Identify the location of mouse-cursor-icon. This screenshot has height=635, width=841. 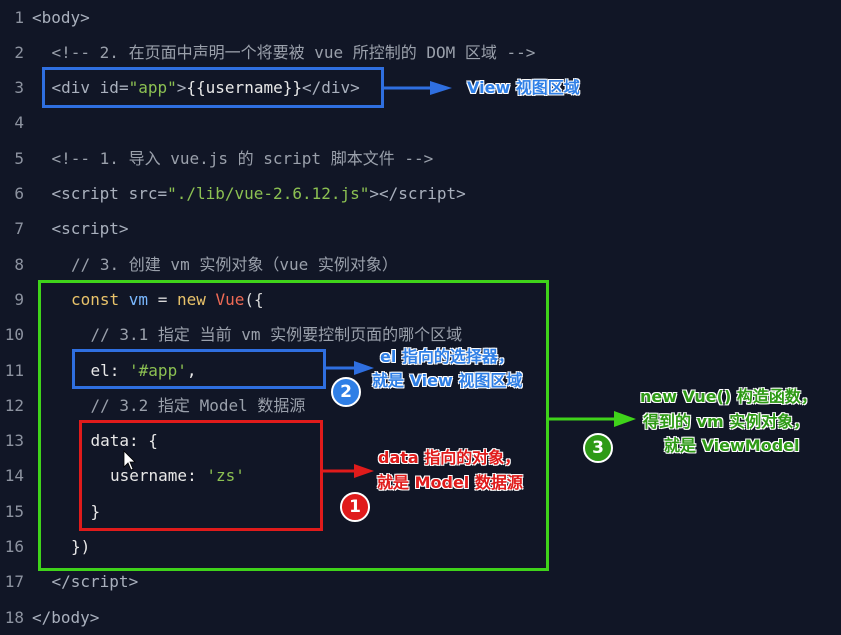
(129, 460).